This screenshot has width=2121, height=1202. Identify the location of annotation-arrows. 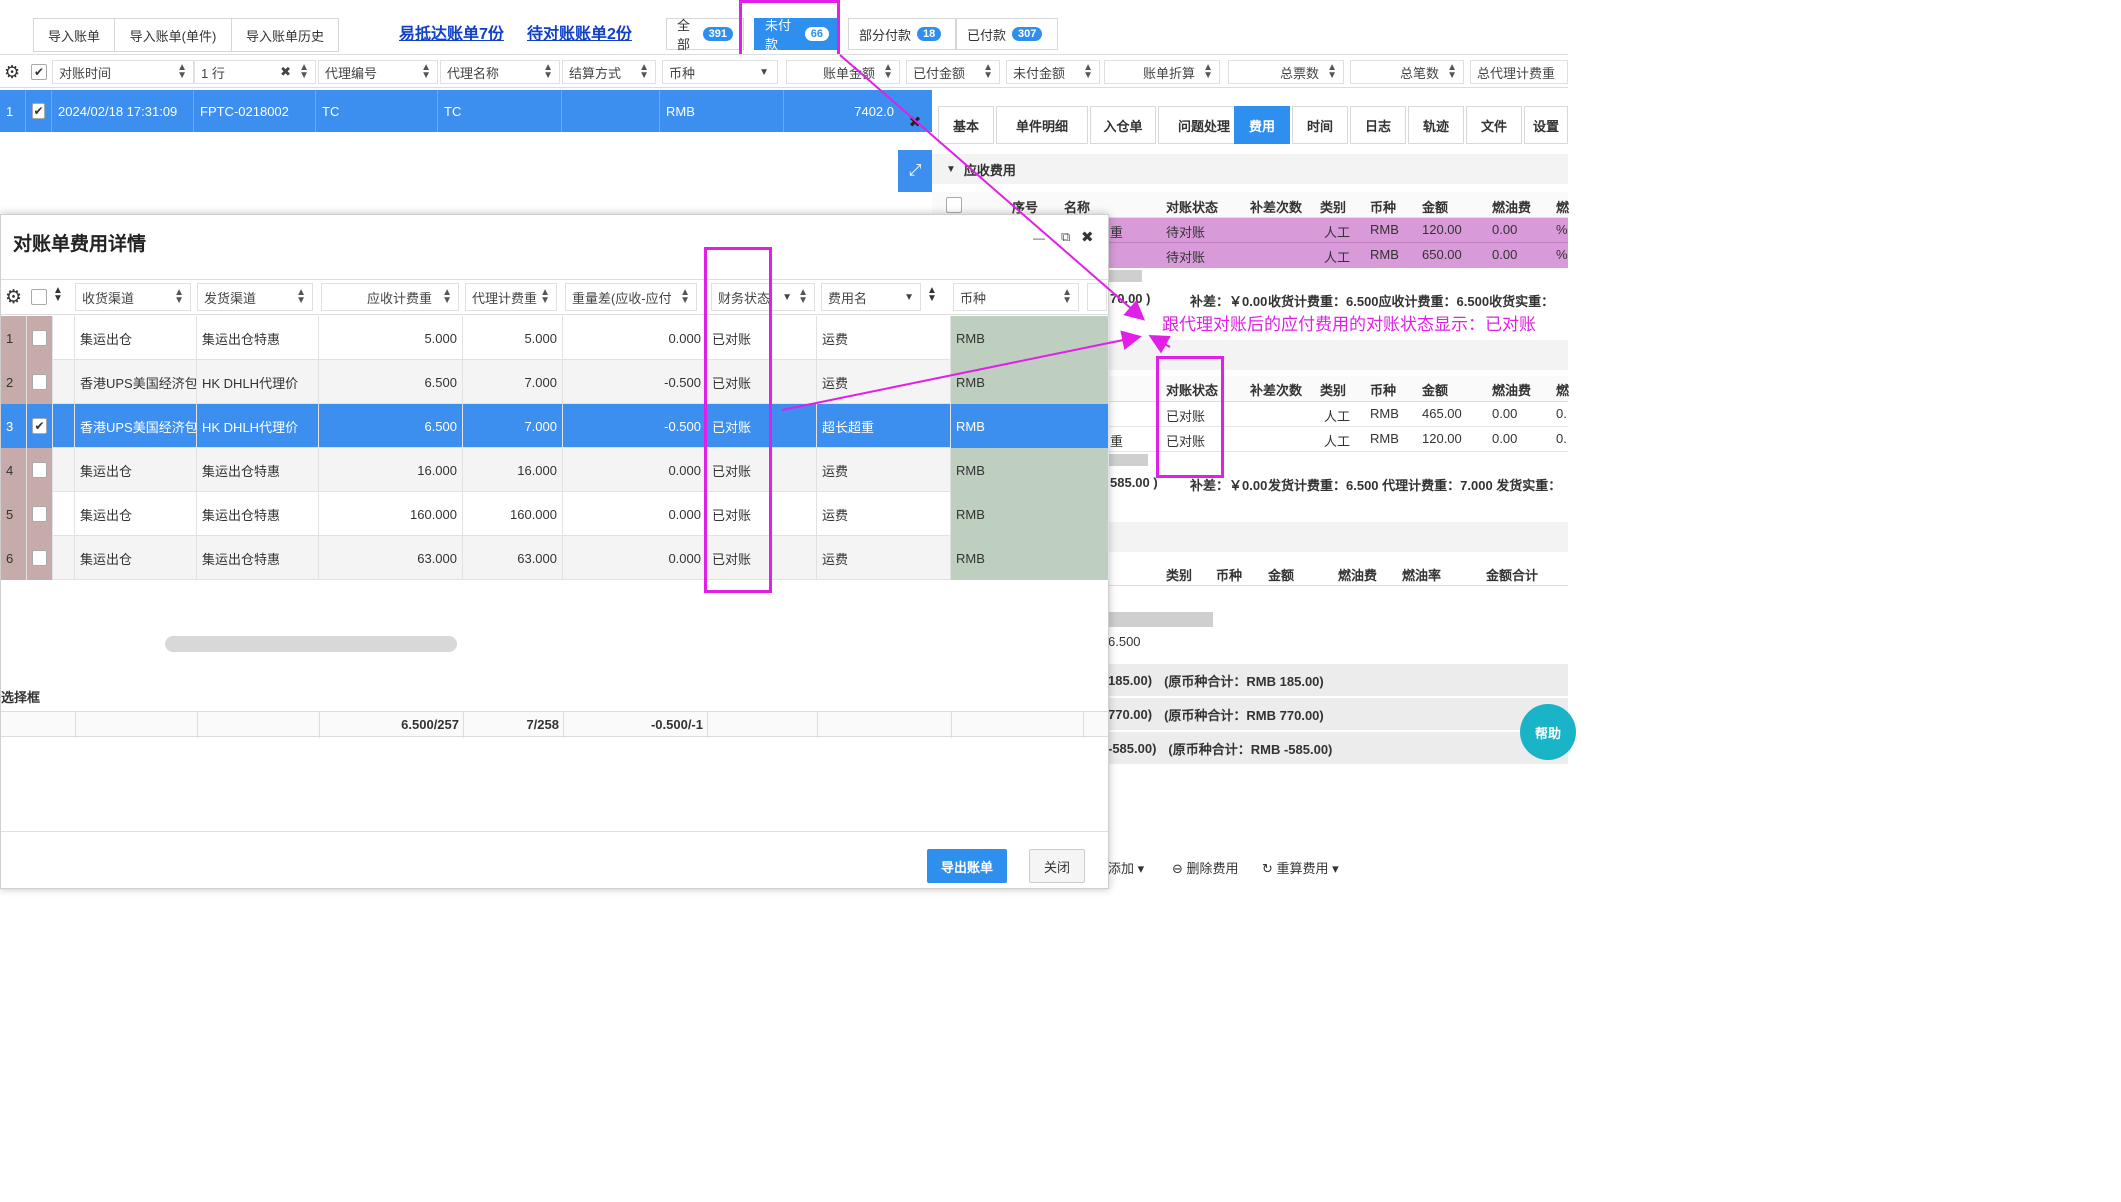
(976, 232).